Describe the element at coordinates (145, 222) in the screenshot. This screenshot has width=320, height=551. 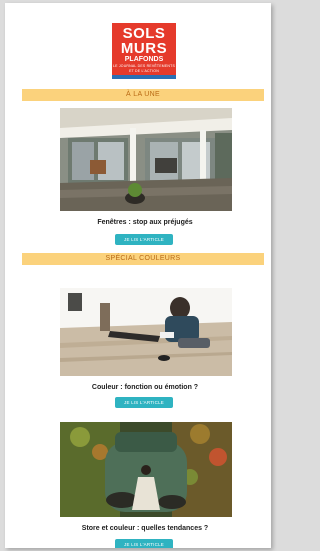
I see `article-1-title: Fenêtres : stop aux préjugés` at that location.